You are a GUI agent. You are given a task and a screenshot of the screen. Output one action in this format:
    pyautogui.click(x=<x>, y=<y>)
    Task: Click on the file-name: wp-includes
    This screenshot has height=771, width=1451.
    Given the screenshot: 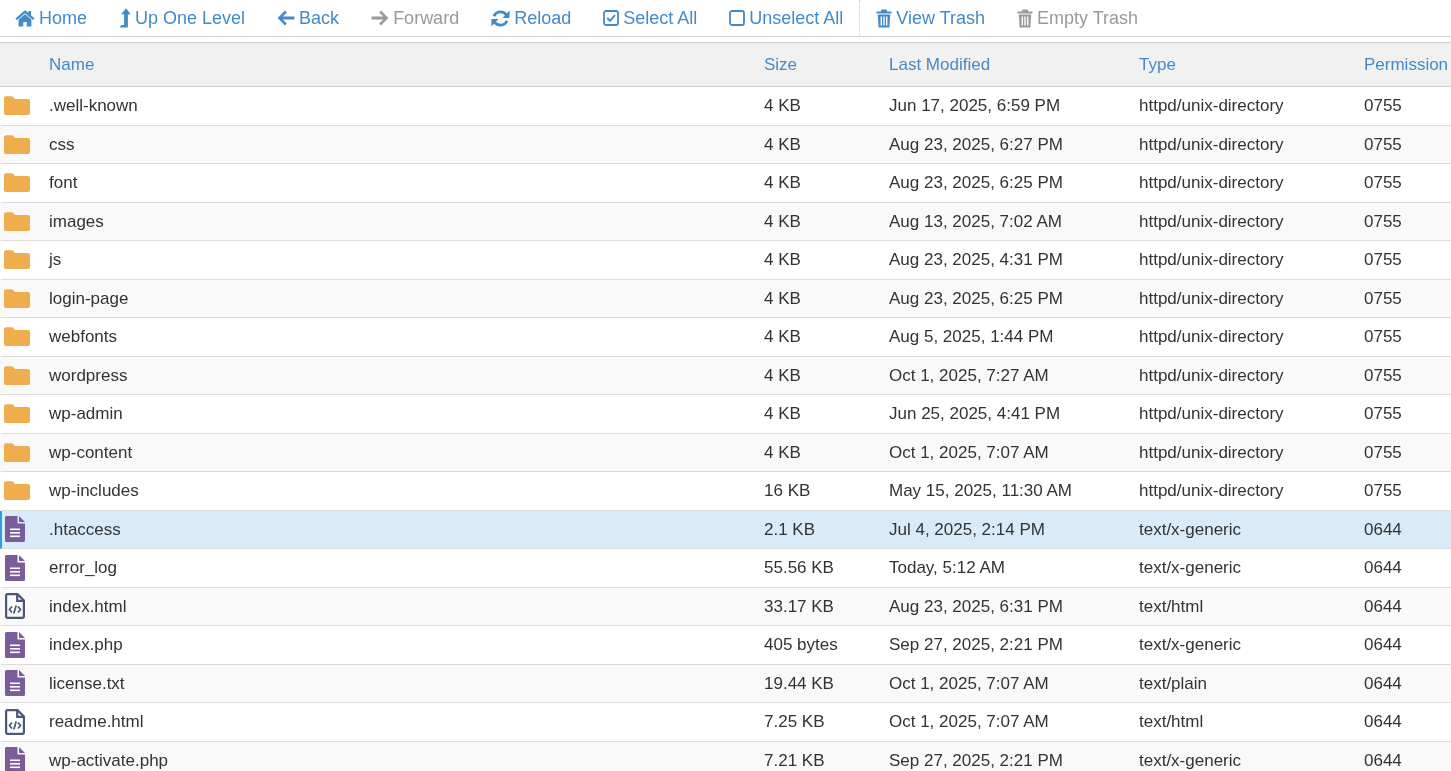 What is the action you would take?
    pyautogui.click(x=94, y=491)
    